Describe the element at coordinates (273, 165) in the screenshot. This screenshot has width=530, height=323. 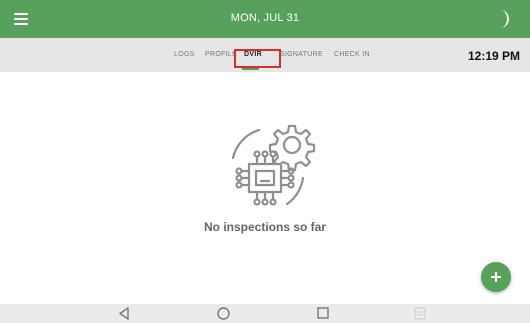
I see `circuit-gear-icon` at that location.